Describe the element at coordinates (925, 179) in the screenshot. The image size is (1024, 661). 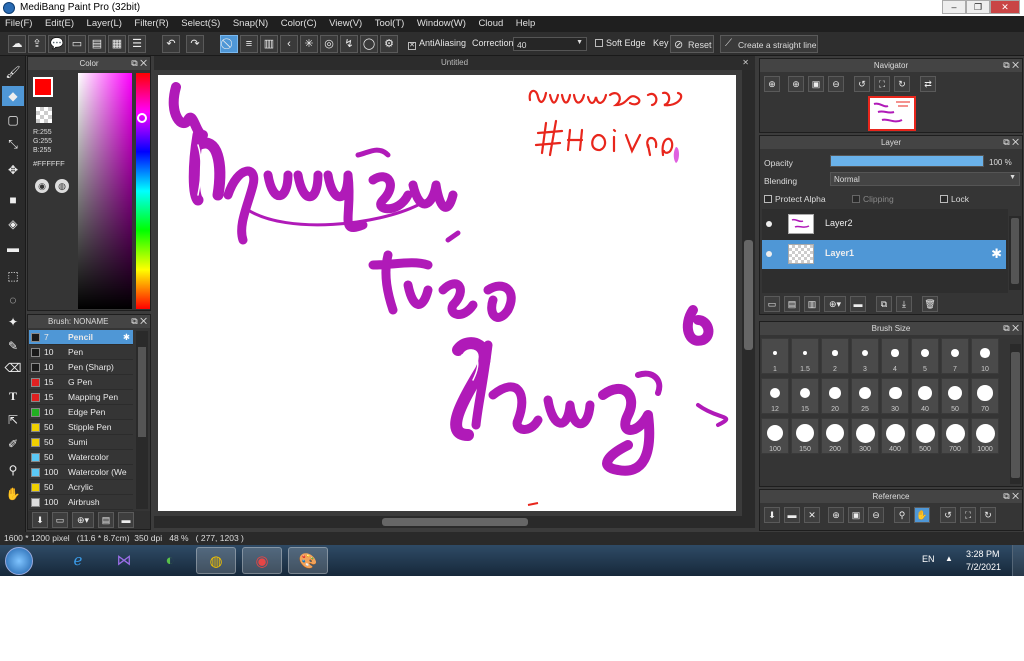
I see `blending-select: Normal ▼` at that location.